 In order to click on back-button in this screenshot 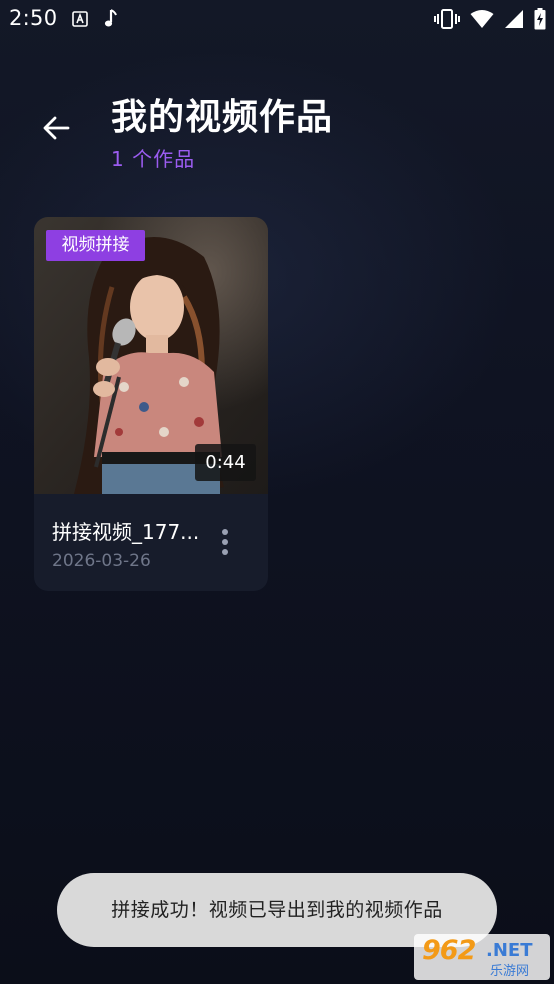, I will do `click(56, 128)`.